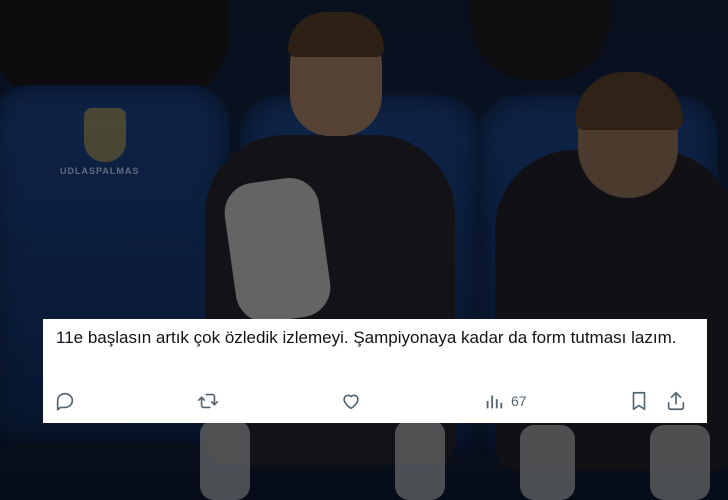 The width and height of the screenshot is (728, 500). Describe the element at coordinates (494, 402) in the screenshot. I see `views-icon` at that location.